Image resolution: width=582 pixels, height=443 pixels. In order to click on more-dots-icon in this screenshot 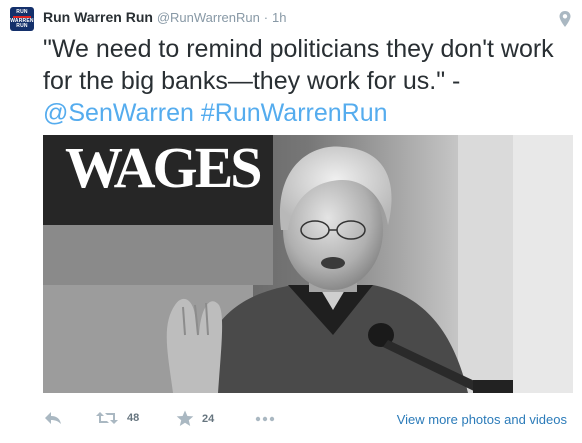, I will do `click(265, 419)`.